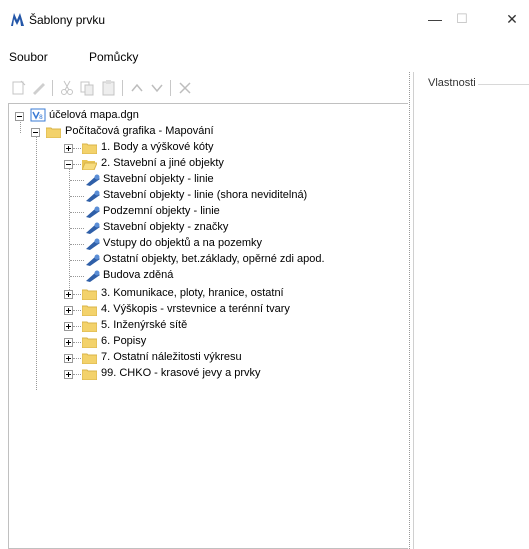 Image resolution: width=529 pixels, height=549 pixels. What do you see at coordinates (462, 19) in the screenshot?
I see `maximize-button: ☐` at bounding box center [462, 19].